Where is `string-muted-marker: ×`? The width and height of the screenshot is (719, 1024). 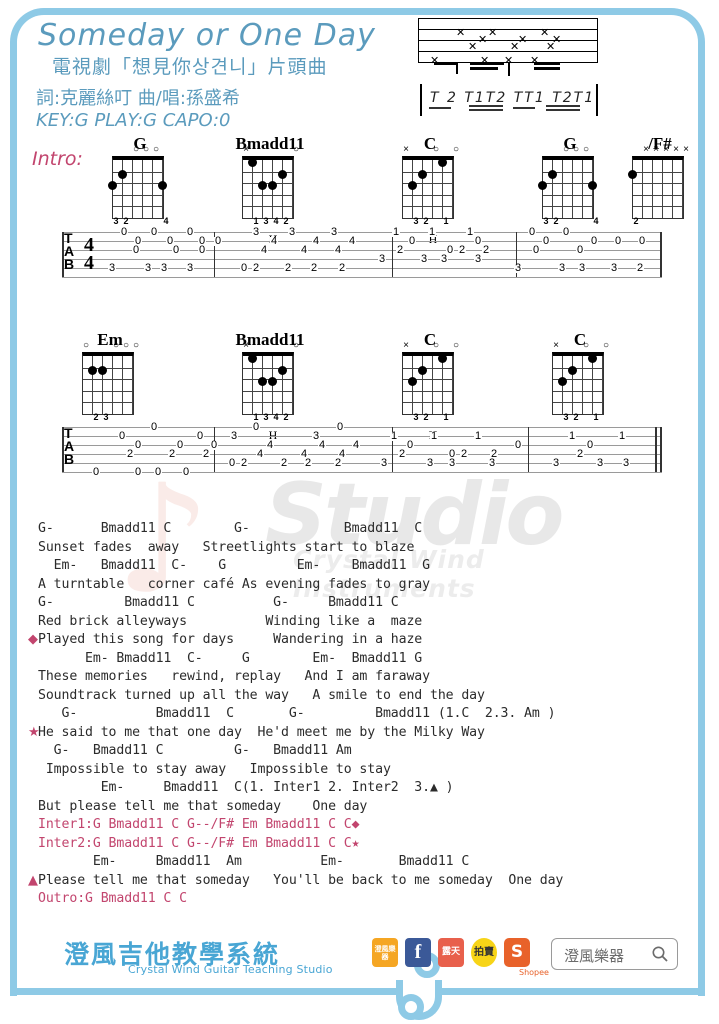
string-muted-marker: × is located at coordinates (666, 149).